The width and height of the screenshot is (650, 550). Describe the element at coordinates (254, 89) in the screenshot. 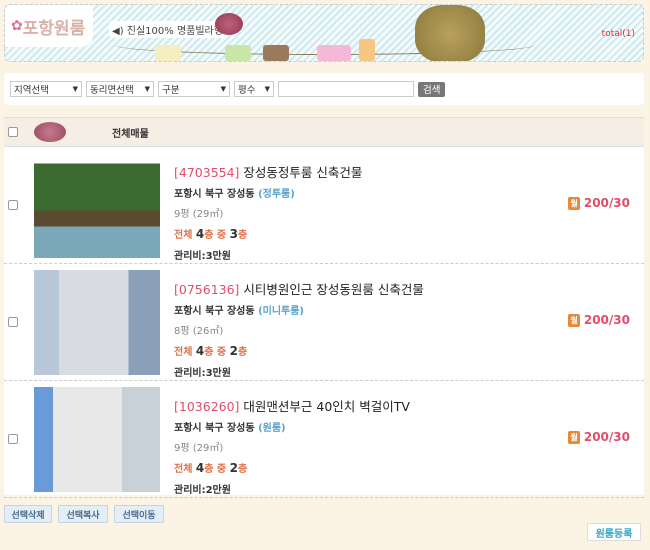

I see `size-select: 평수 ▼` at that location.